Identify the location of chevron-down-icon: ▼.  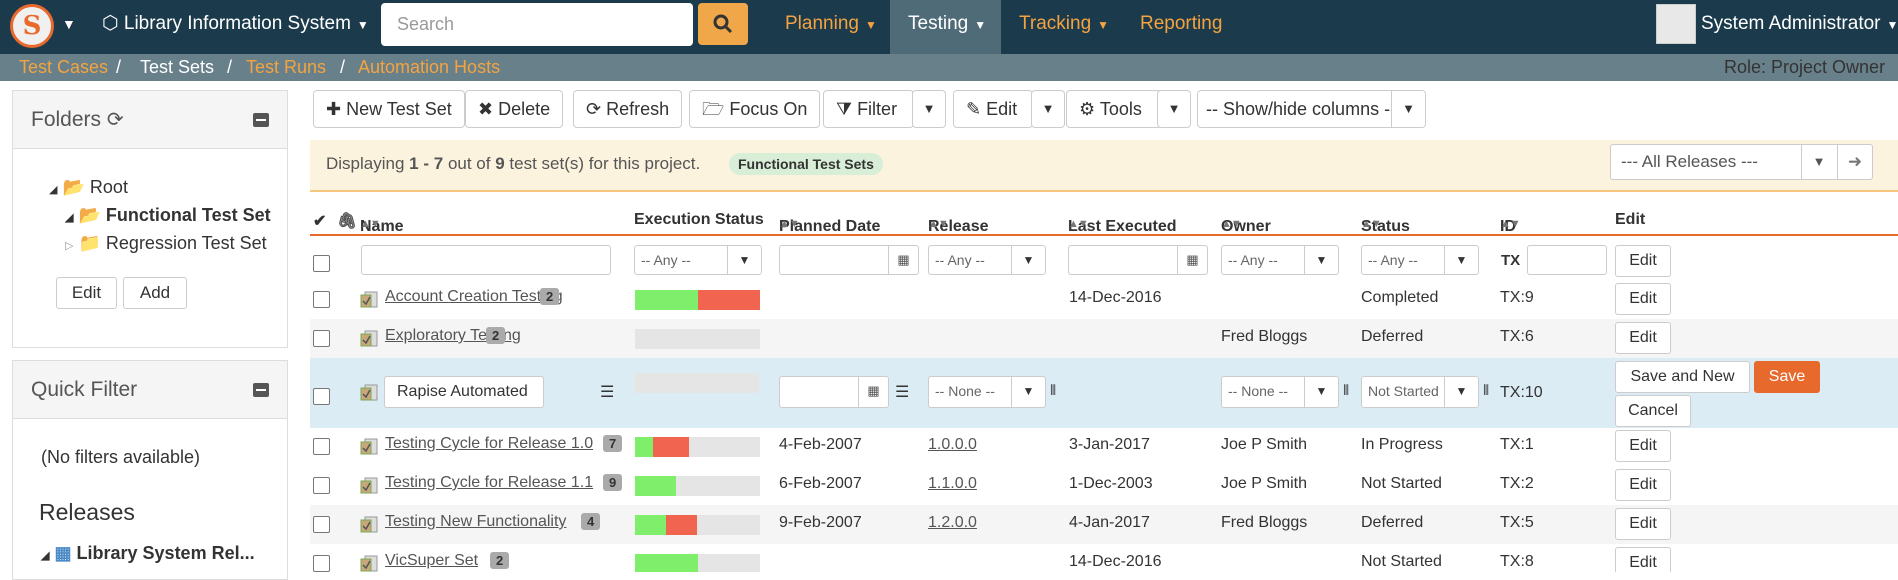
(69, 27).